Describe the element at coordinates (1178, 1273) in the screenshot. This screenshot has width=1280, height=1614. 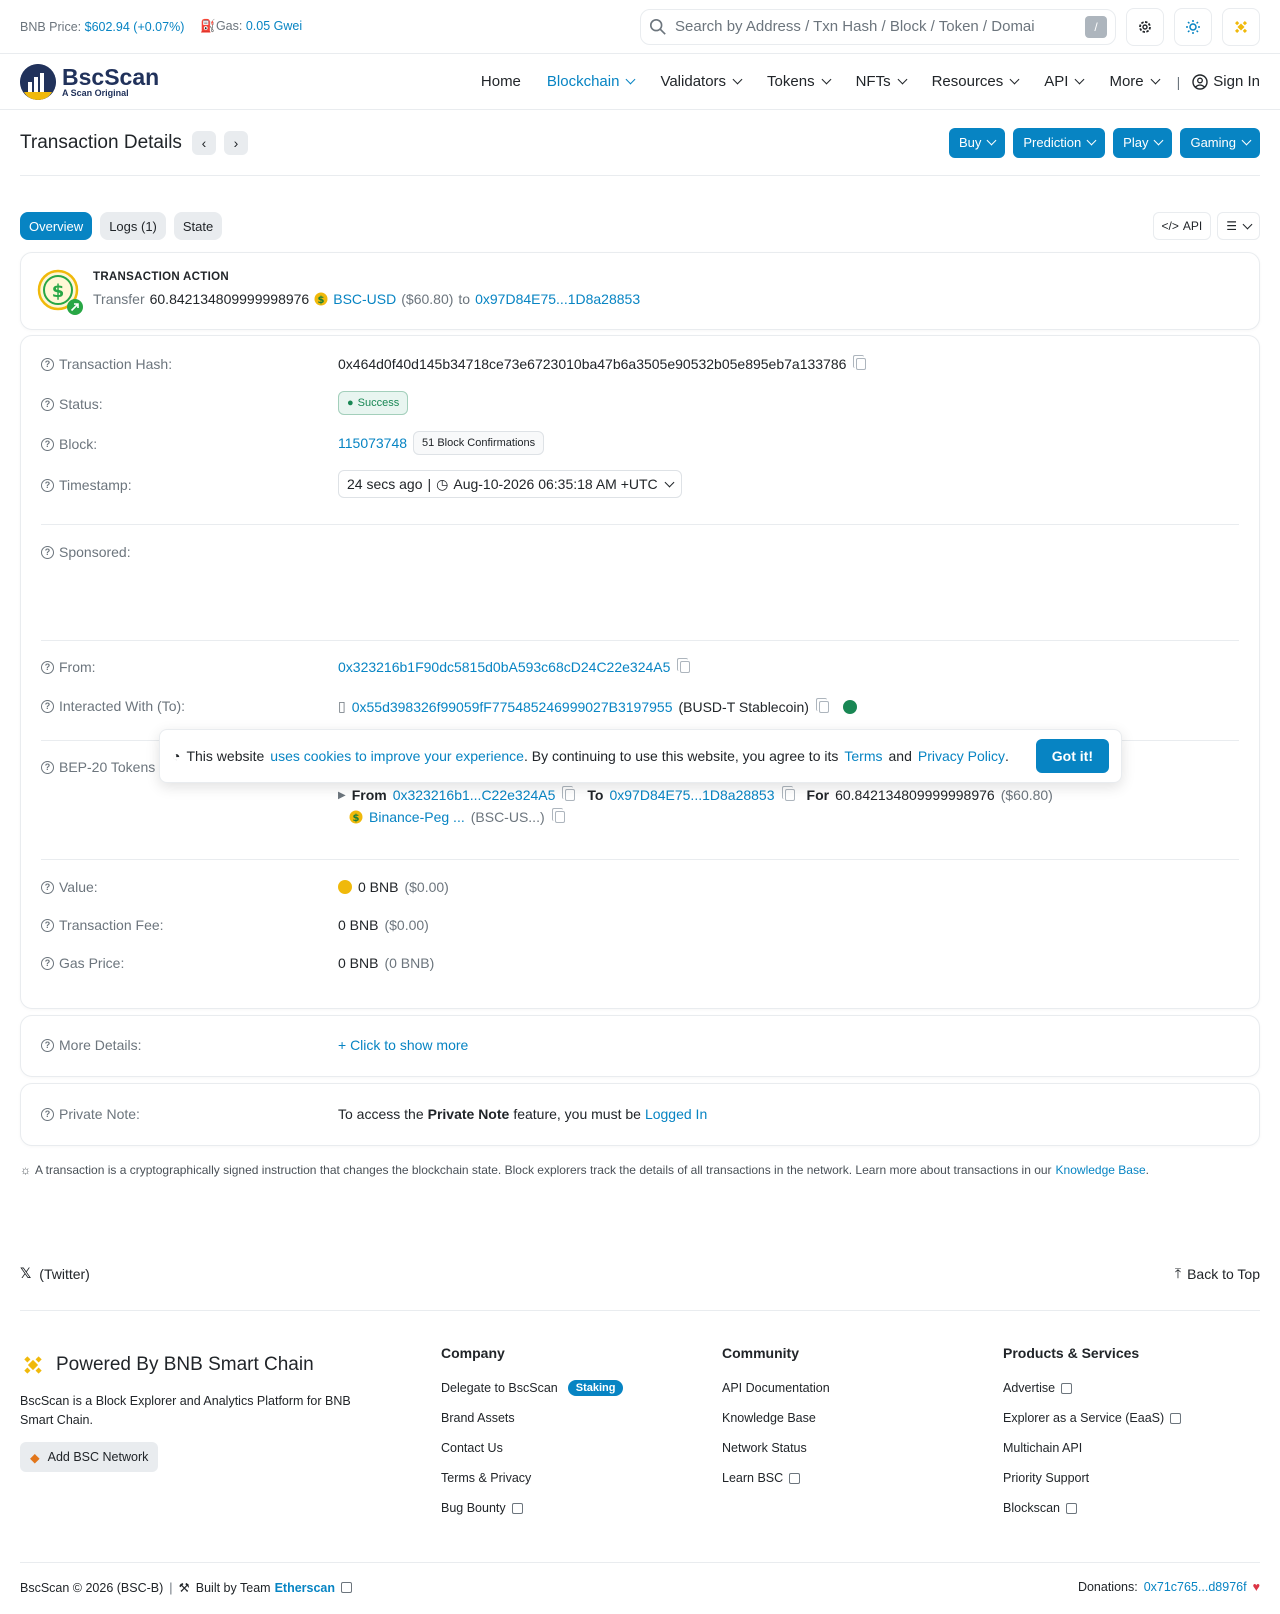
I see `arrow-up-icon: ⤒` at that location.